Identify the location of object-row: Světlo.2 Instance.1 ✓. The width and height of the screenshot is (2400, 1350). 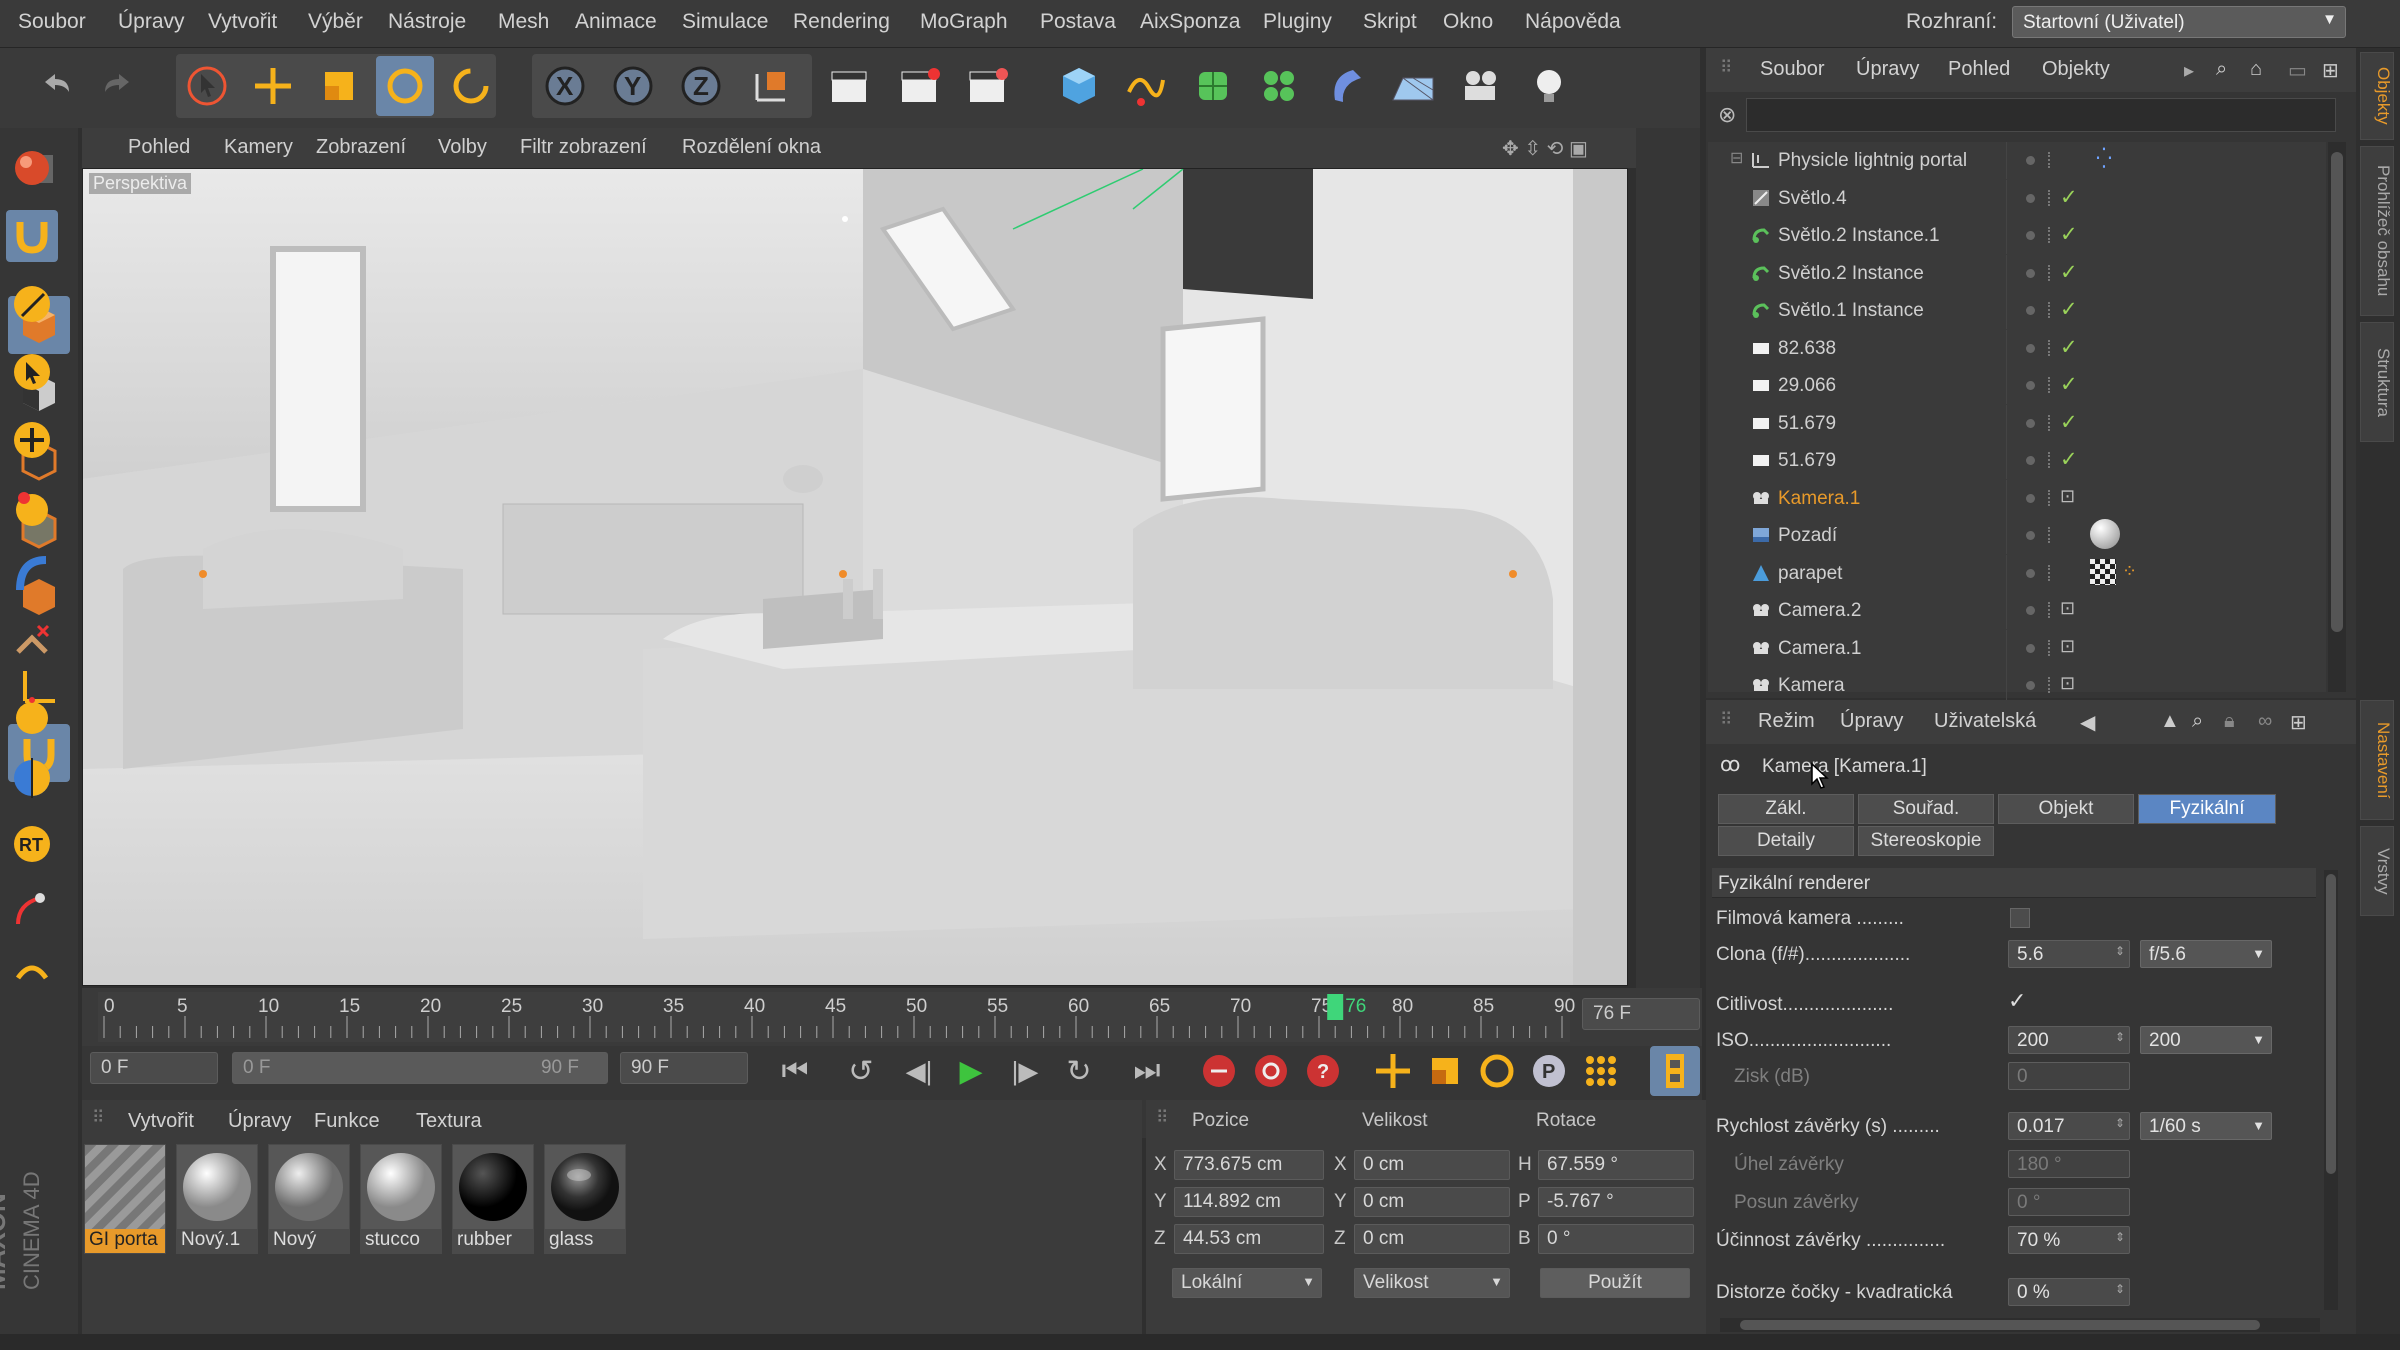
(2020, 235).